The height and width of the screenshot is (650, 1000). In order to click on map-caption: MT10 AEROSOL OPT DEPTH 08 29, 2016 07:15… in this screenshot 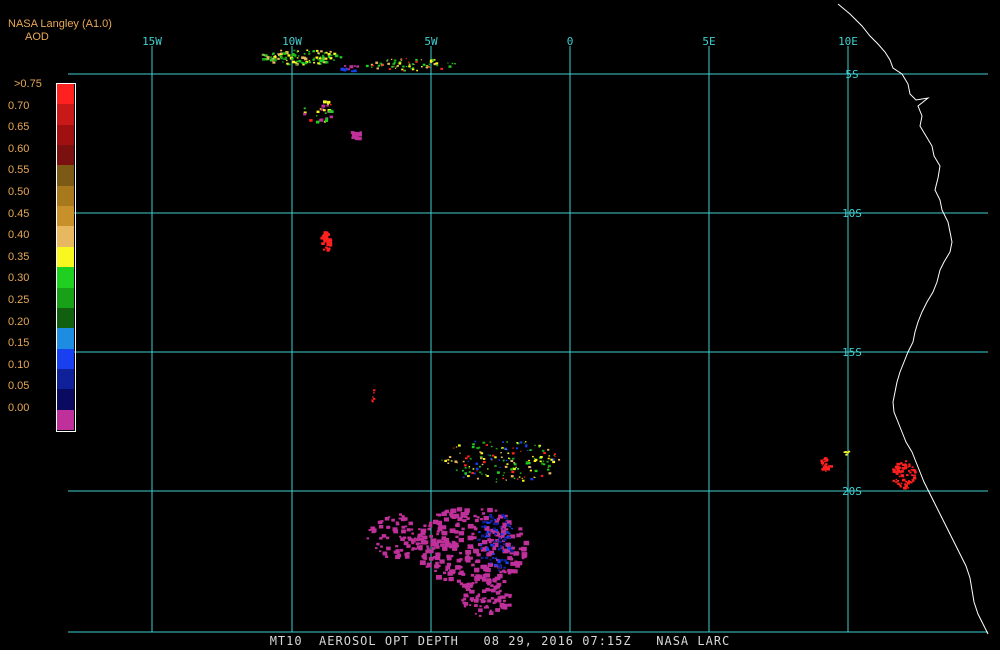, I will do `click(500, 641)`.